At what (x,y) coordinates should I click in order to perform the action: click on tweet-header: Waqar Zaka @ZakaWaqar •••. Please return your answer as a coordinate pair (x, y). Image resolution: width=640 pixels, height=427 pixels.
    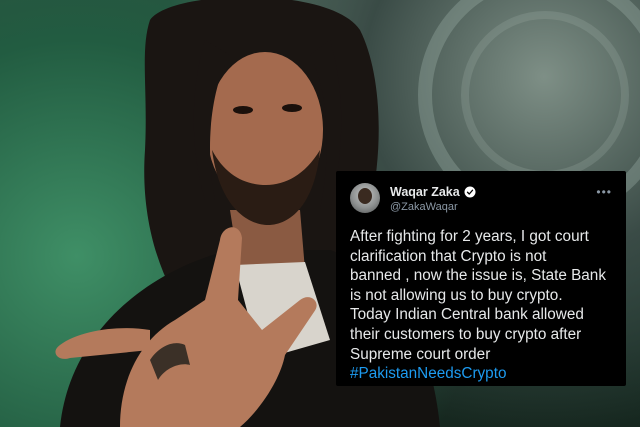
    Looking at the image, I should click on (481, 199).